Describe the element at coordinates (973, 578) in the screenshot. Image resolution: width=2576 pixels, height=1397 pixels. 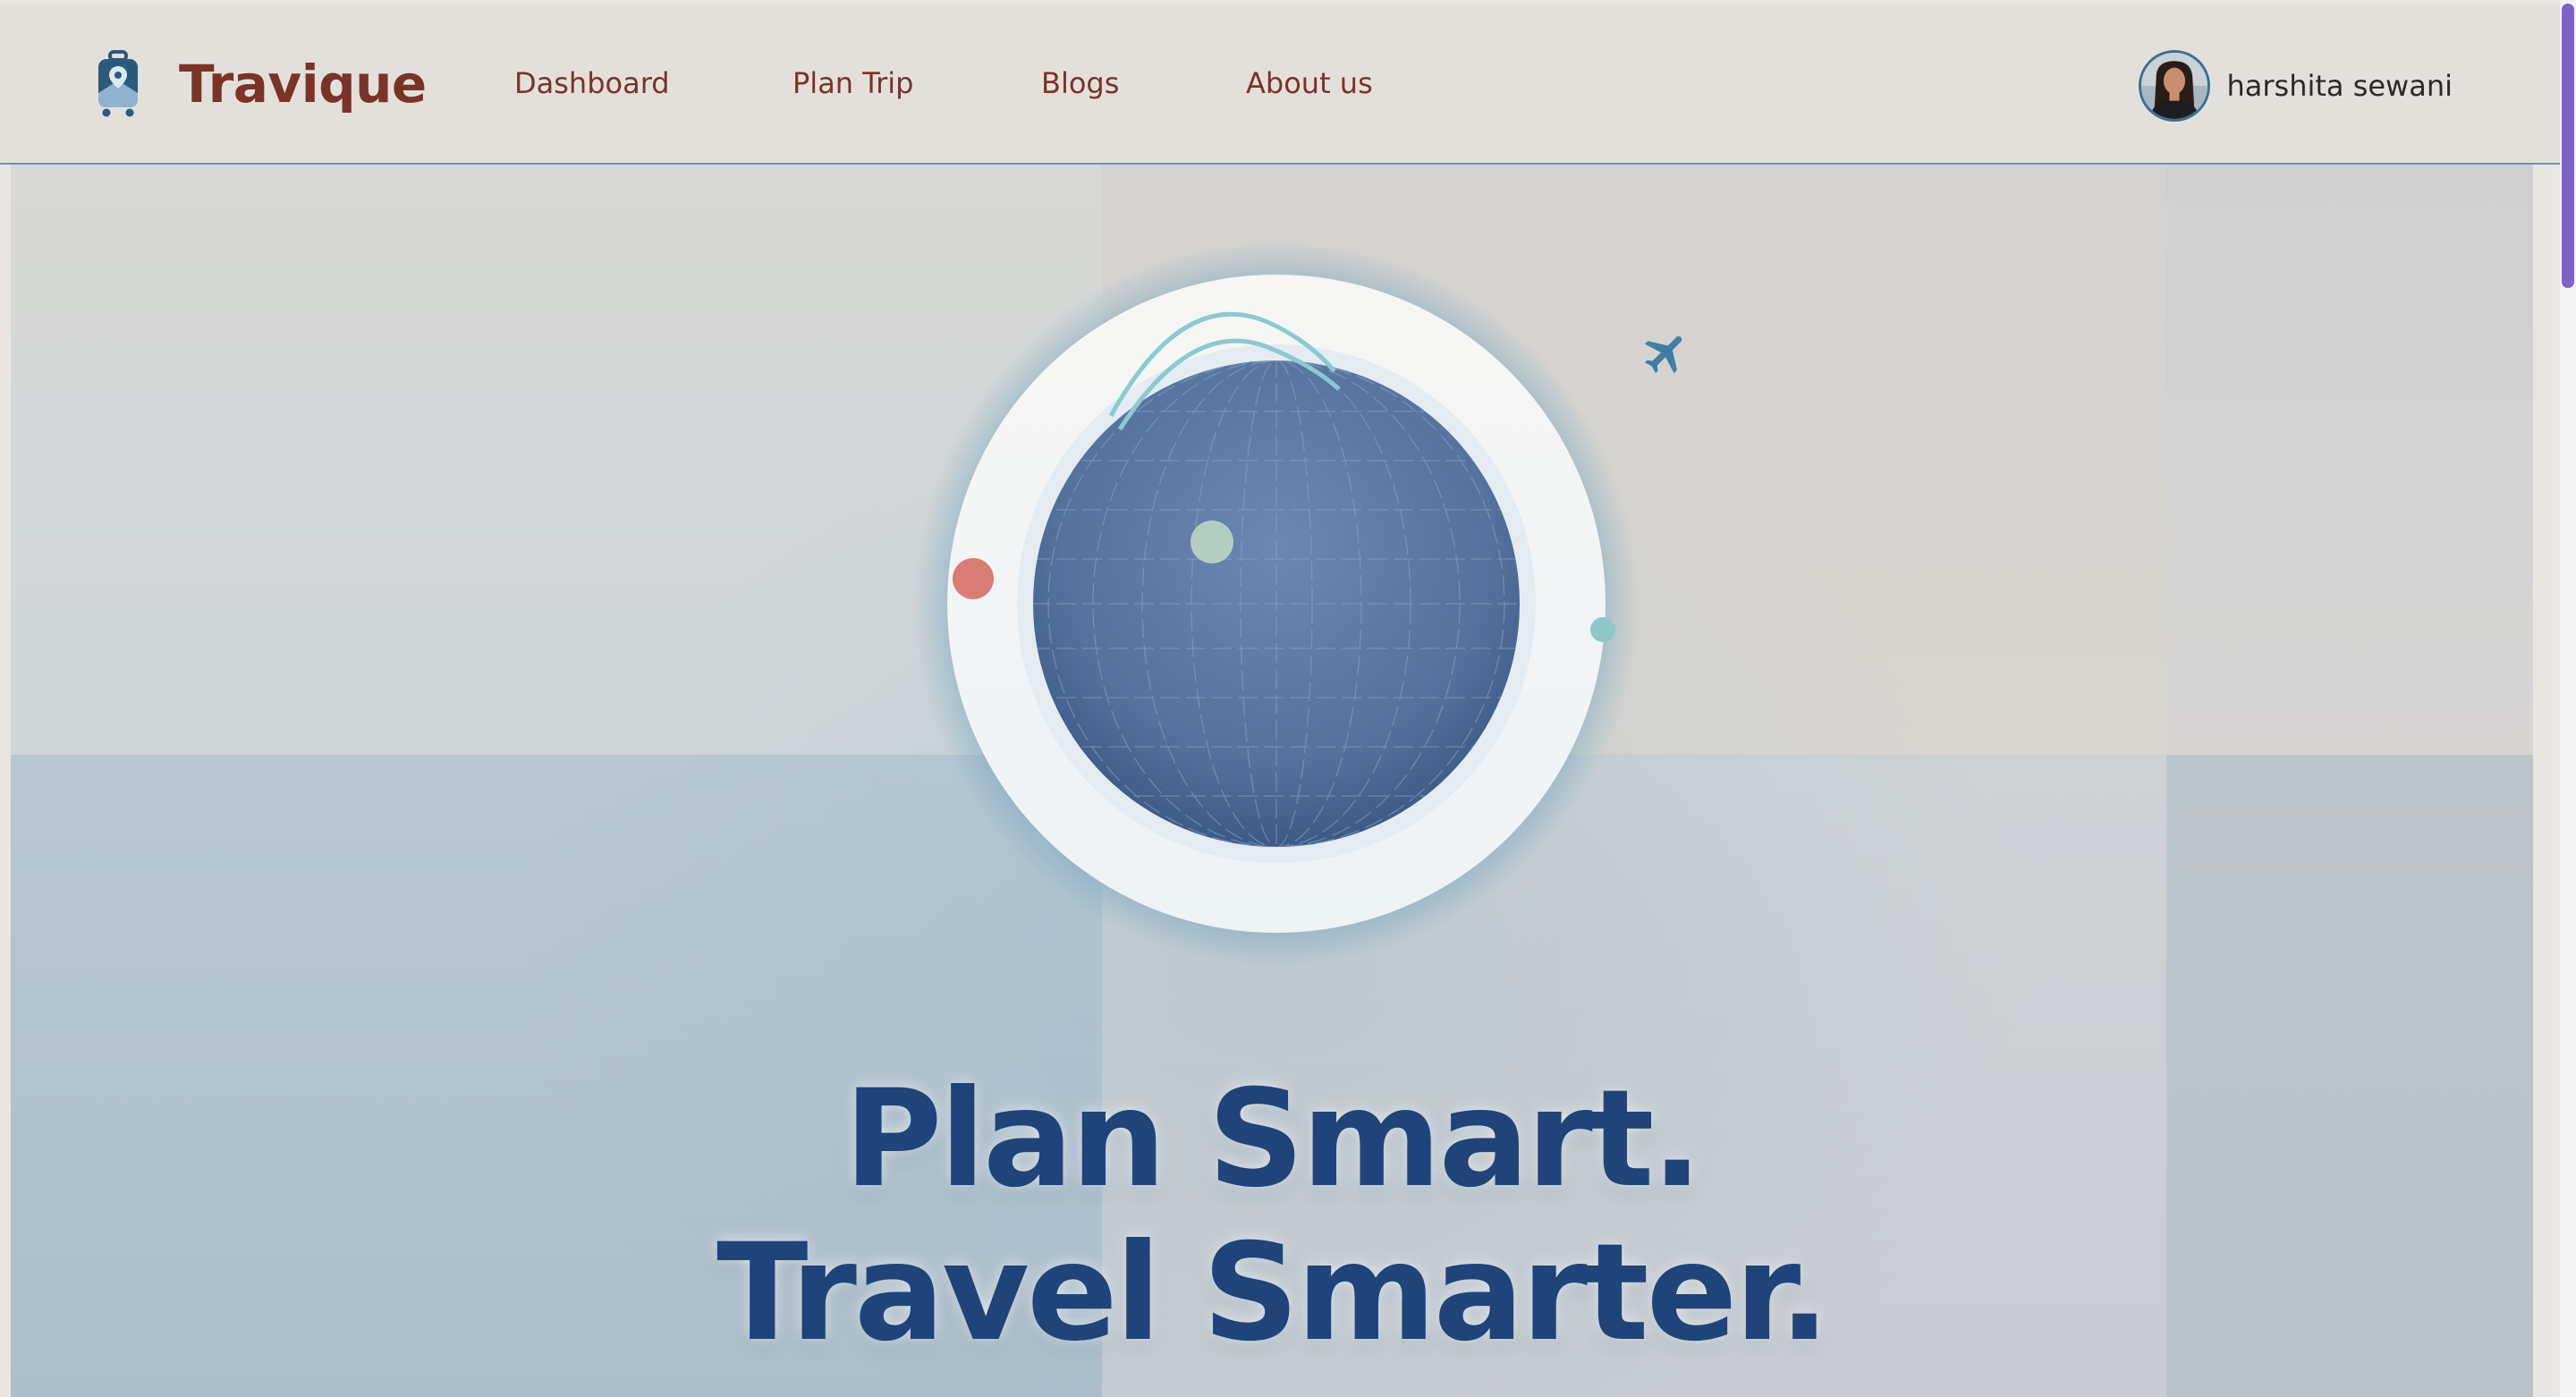
I see `red-dot` at that location.